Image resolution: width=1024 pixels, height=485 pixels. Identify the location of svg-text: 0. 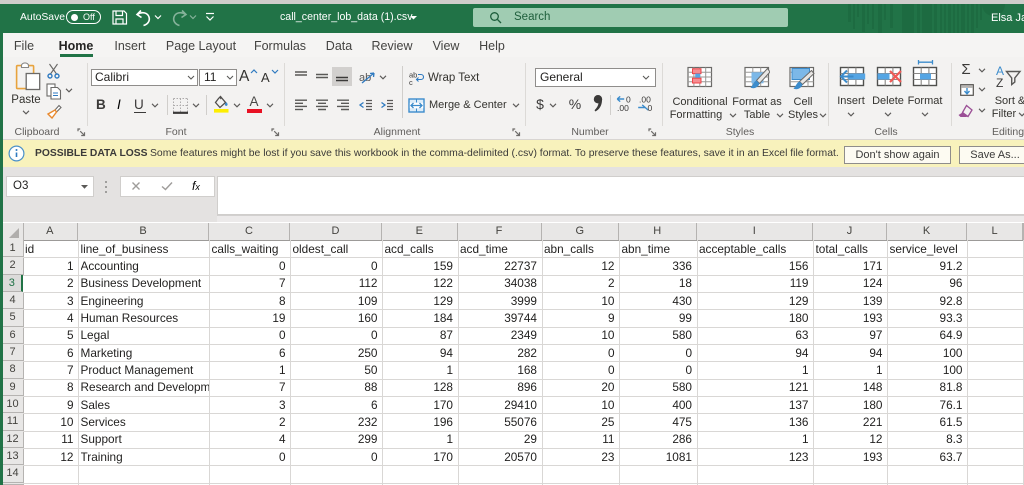
(650, 107).